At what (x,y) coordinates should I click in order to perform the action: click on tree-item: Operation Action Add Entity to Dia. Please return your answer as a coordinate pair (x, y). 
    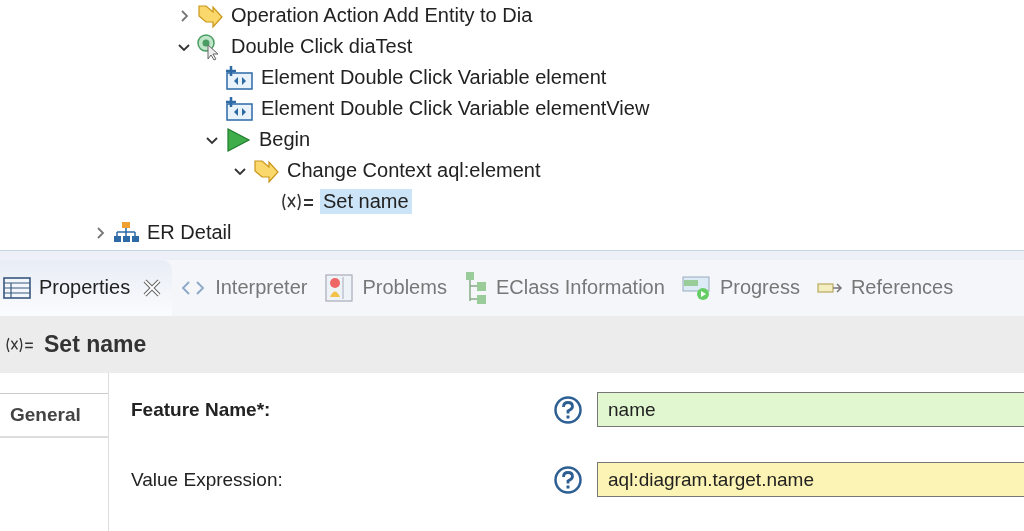
    Looking at the image, I should click on (382, 15).